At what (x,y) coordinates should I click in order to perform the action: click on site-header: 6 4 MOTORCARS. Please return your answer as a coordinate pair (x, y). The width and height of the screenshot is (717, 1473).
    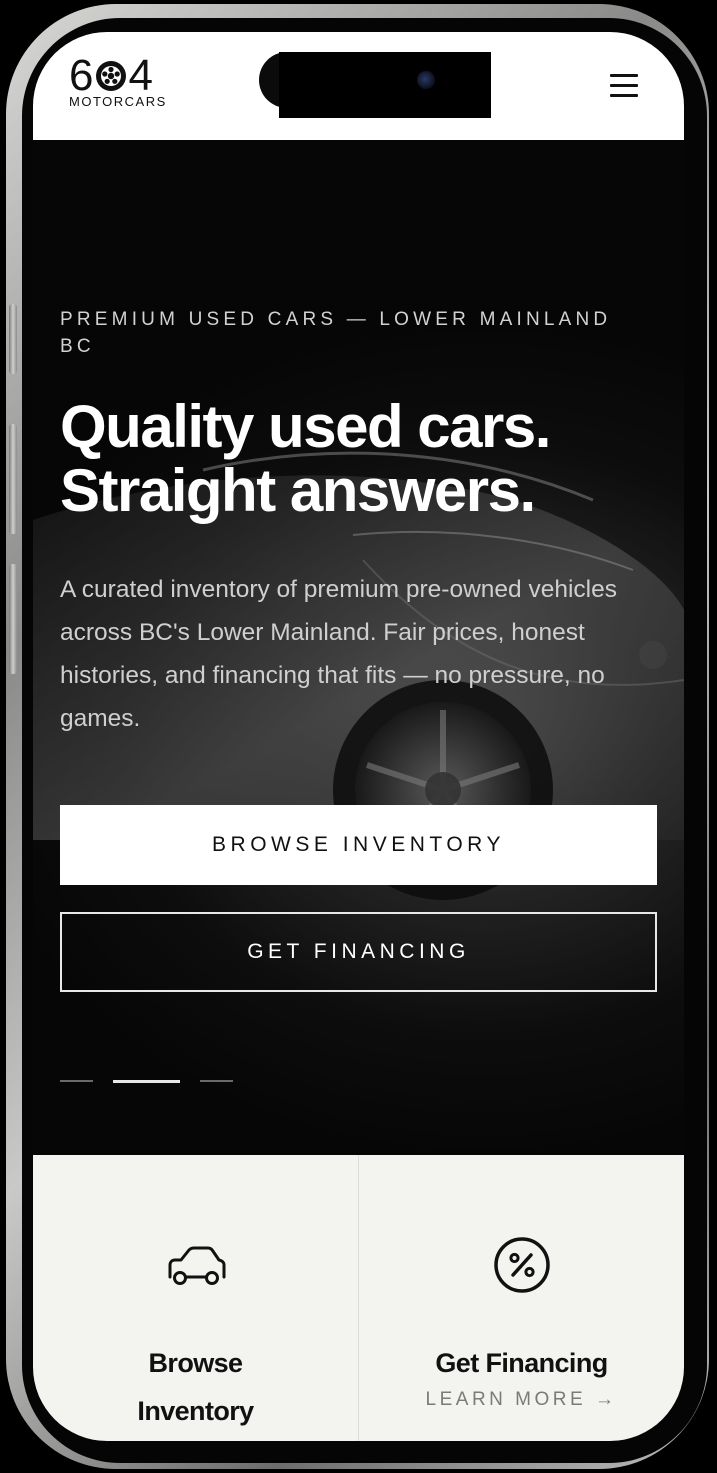
    Looking at the image, I should click on (358, 86).